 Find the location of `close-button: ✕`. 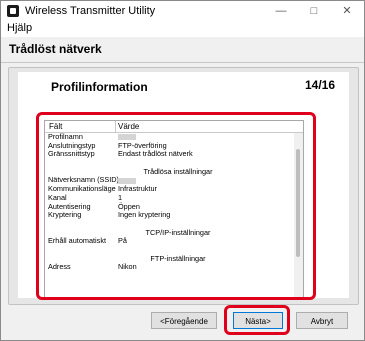

close-button: ✕ is located at coordinates (347, 11).